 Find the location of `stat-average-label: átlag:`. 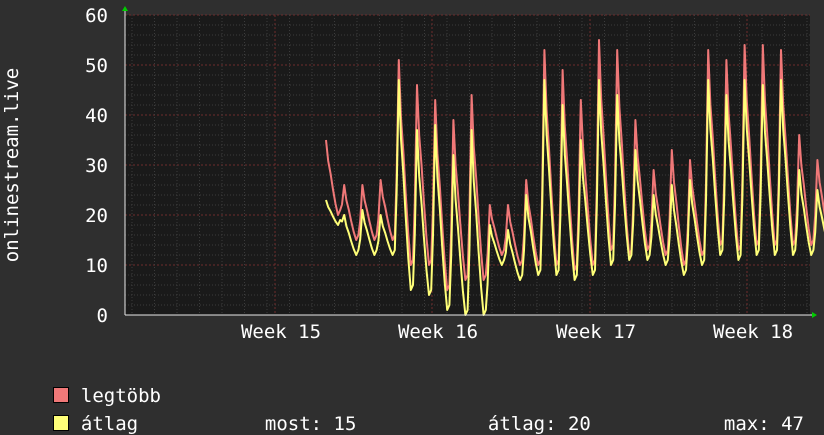

stat-average-label: átlag: is located at coordinates (522, 424).